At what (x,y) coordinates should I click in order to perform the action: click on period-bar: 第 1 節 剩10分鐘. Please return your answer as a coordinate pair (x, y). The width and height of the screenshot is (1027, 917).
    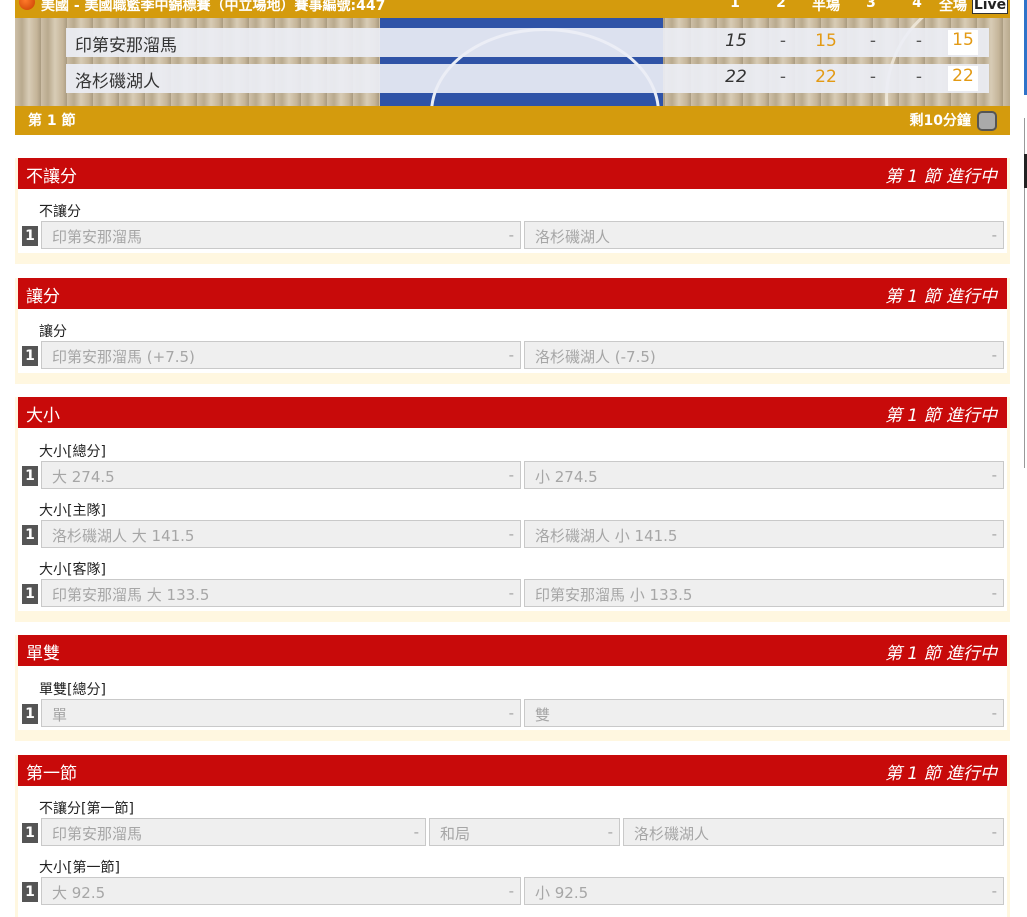
    Looking at the image, I should click on (512, 120).